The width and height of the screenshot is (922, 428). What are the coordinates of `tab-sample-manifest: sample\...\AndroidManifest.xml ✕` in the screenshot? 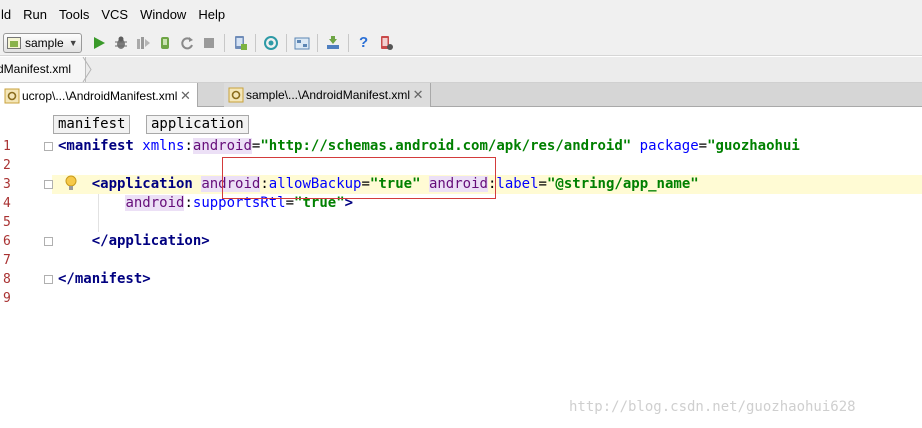 It's located at (328, 95).